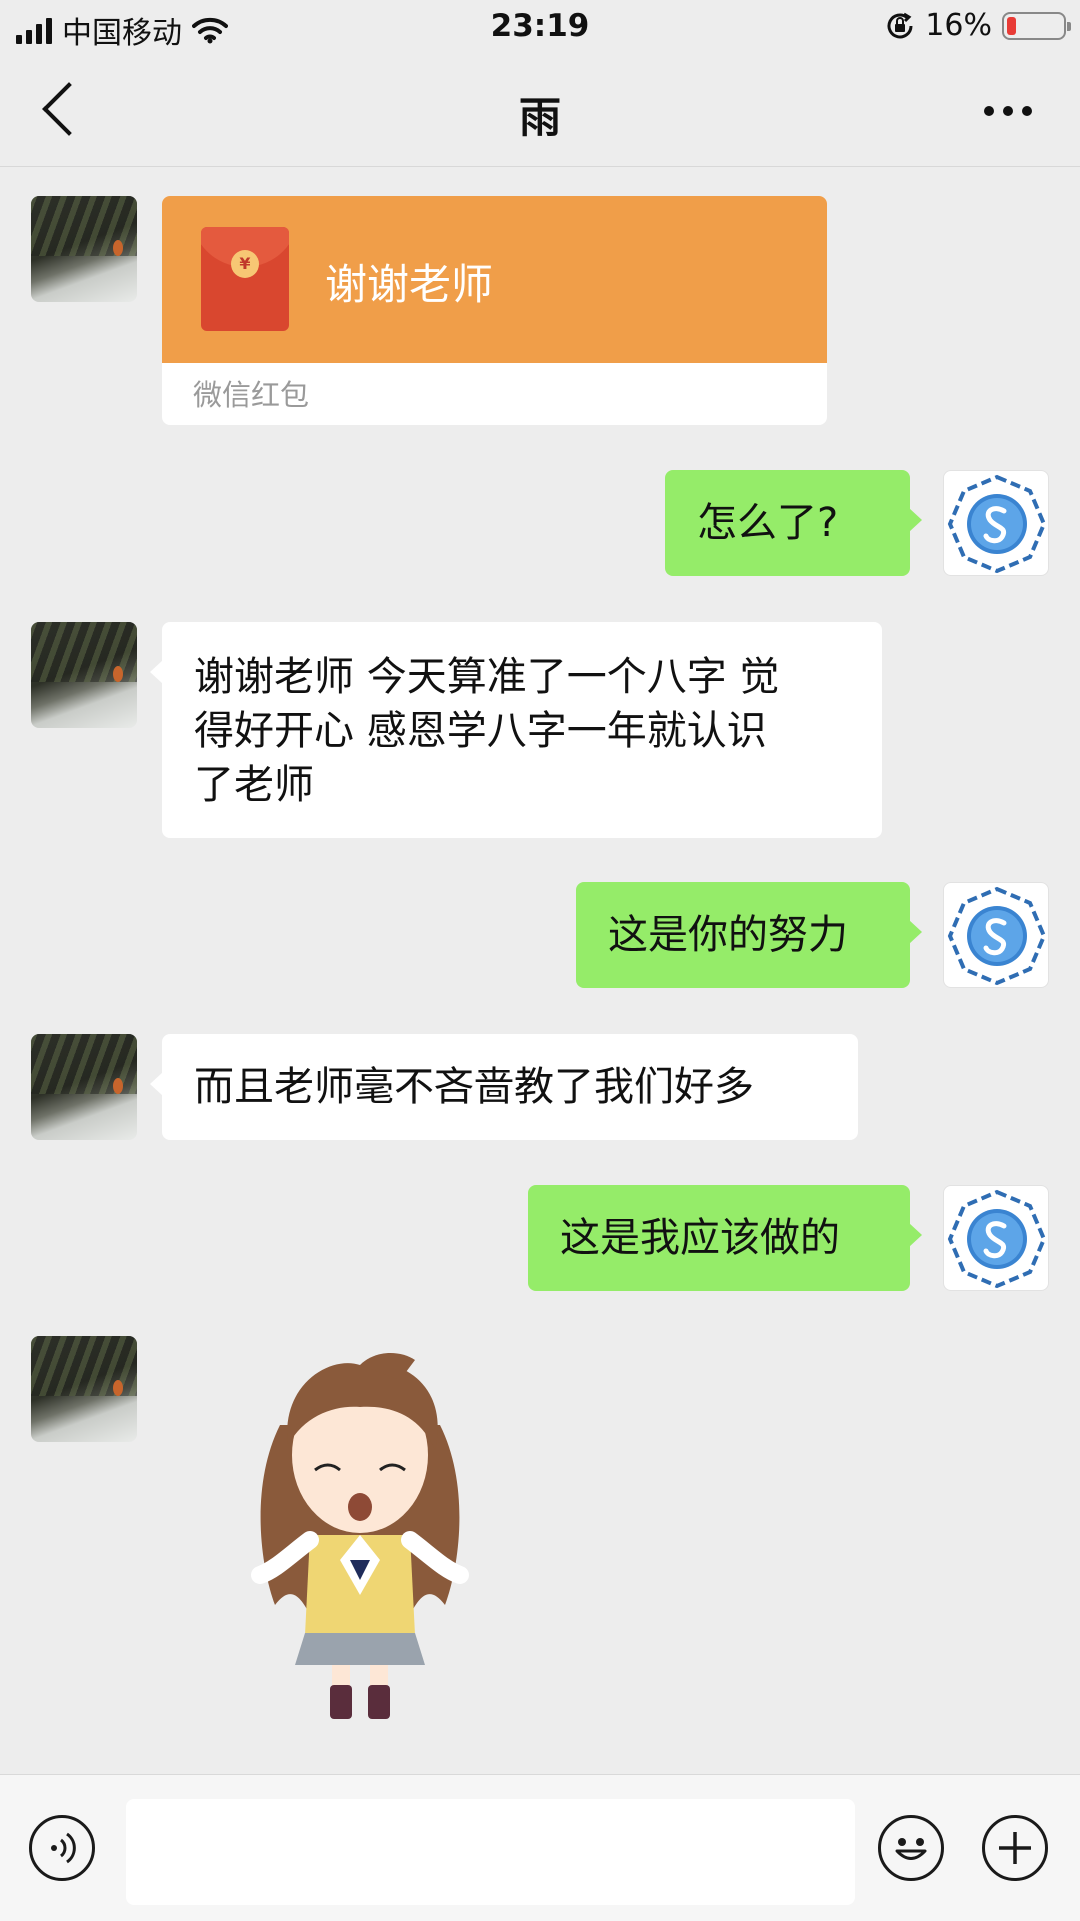  Describe the element at coordinates (900, 25) in the screenshot. I see `orientation-lock-icon` at that location.